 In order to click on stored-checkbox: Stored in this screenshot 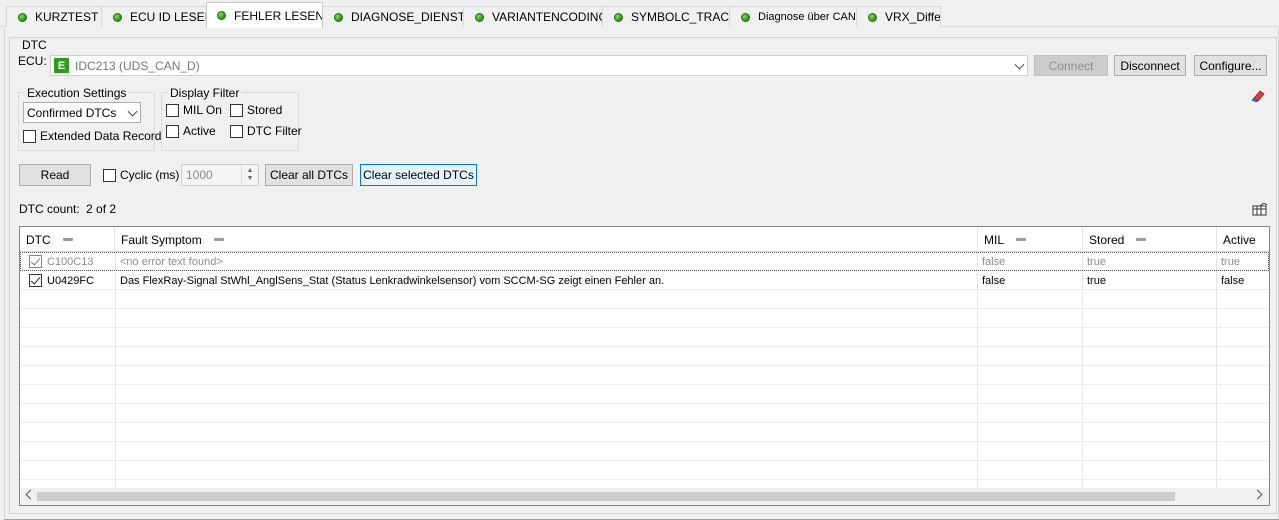, I will do `click(256, 110)`.